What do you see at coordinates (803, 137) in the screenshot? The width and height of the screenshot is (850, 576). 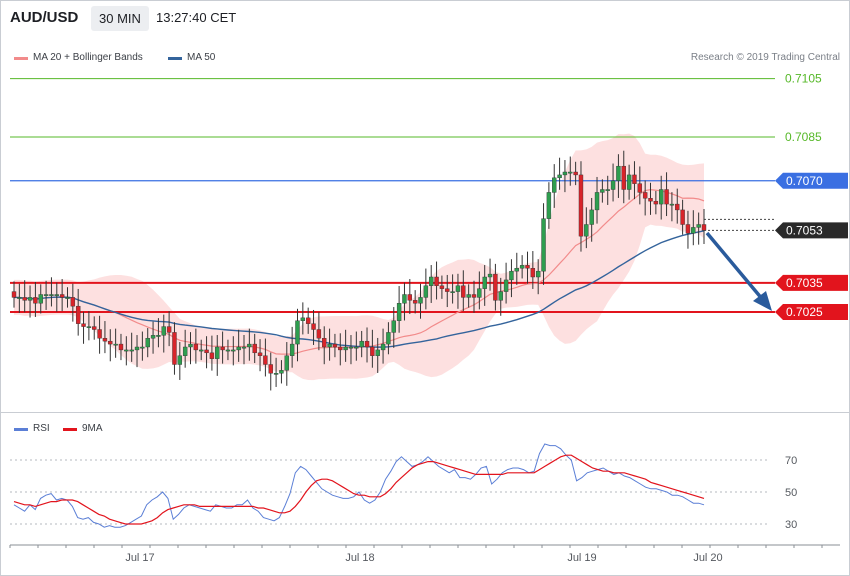 I see `price-label-1: 0.7085` at bounding box center [803, 137].